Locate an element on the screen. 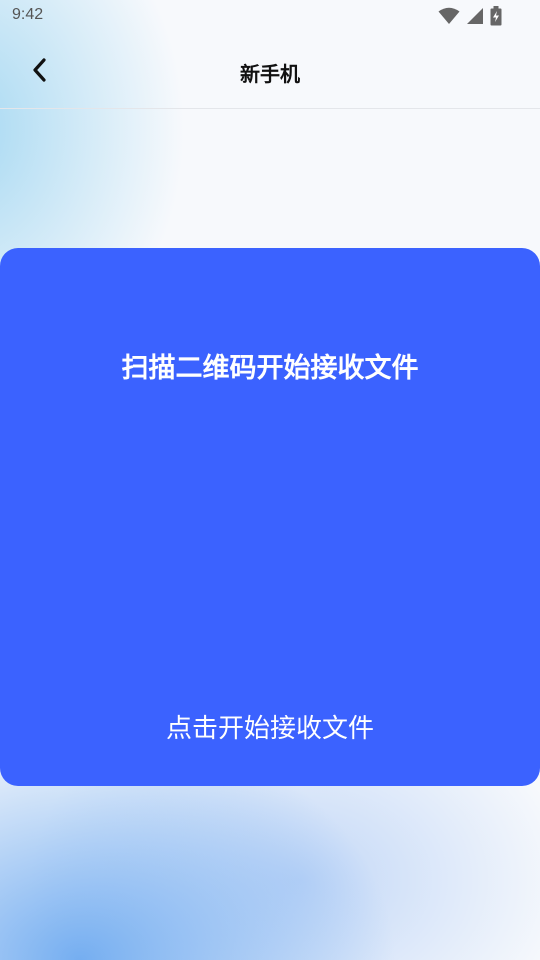 The image size is (540, 960). wifi-icon is located at coordinates (449, 16).